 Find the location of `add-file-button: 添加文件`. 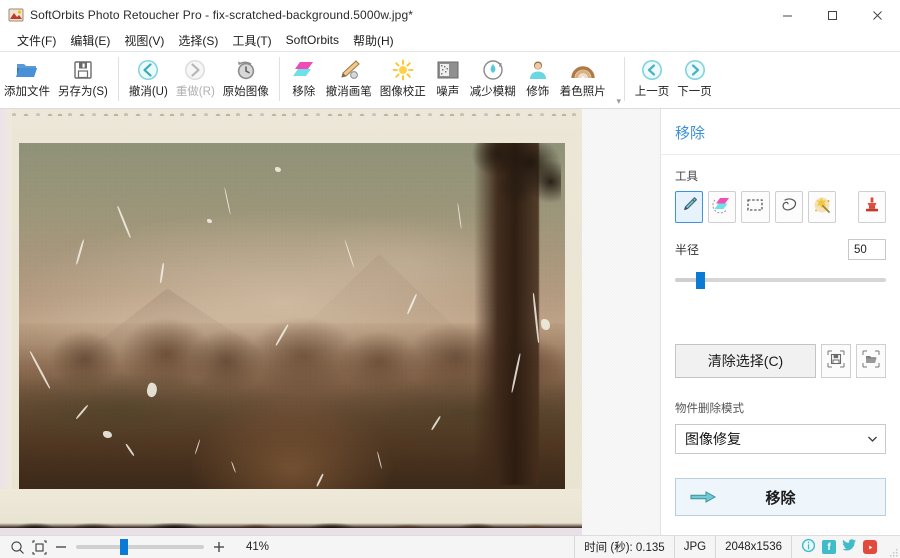

add-file-button: 添加文件 is located at coordinates (27, 77).